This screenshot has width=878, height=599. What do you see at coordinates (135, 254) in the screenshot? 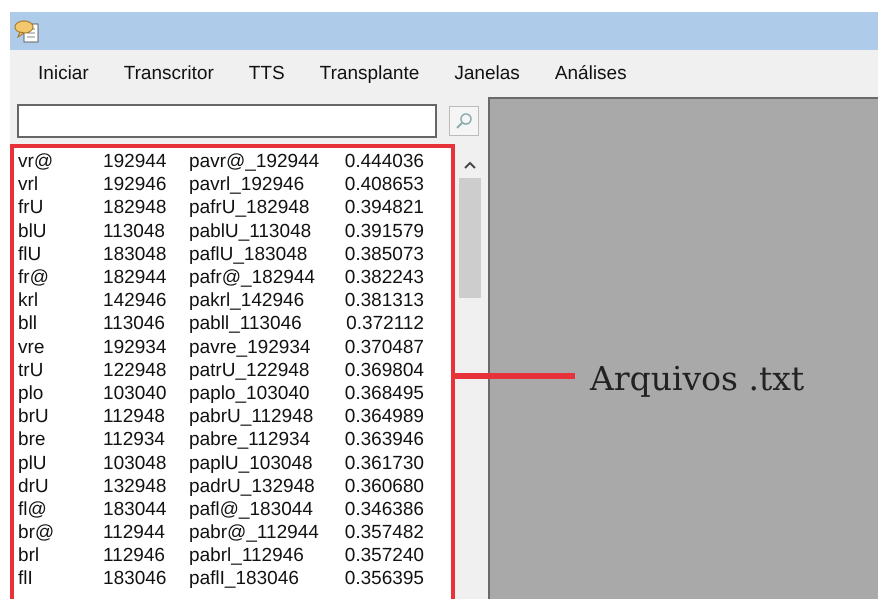
I see `list-cell-text: 183048` at bounding box center [135, 254].